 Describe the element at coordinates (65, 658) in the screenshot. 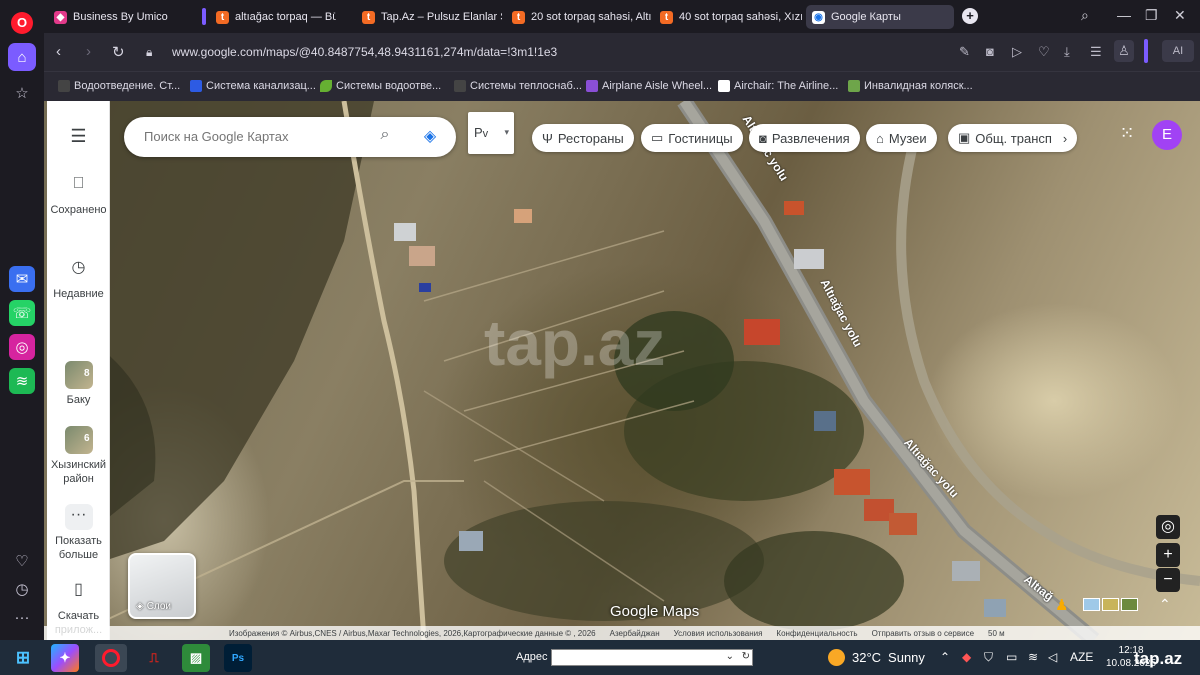

I see `copilot-icon: ✦` at that location.